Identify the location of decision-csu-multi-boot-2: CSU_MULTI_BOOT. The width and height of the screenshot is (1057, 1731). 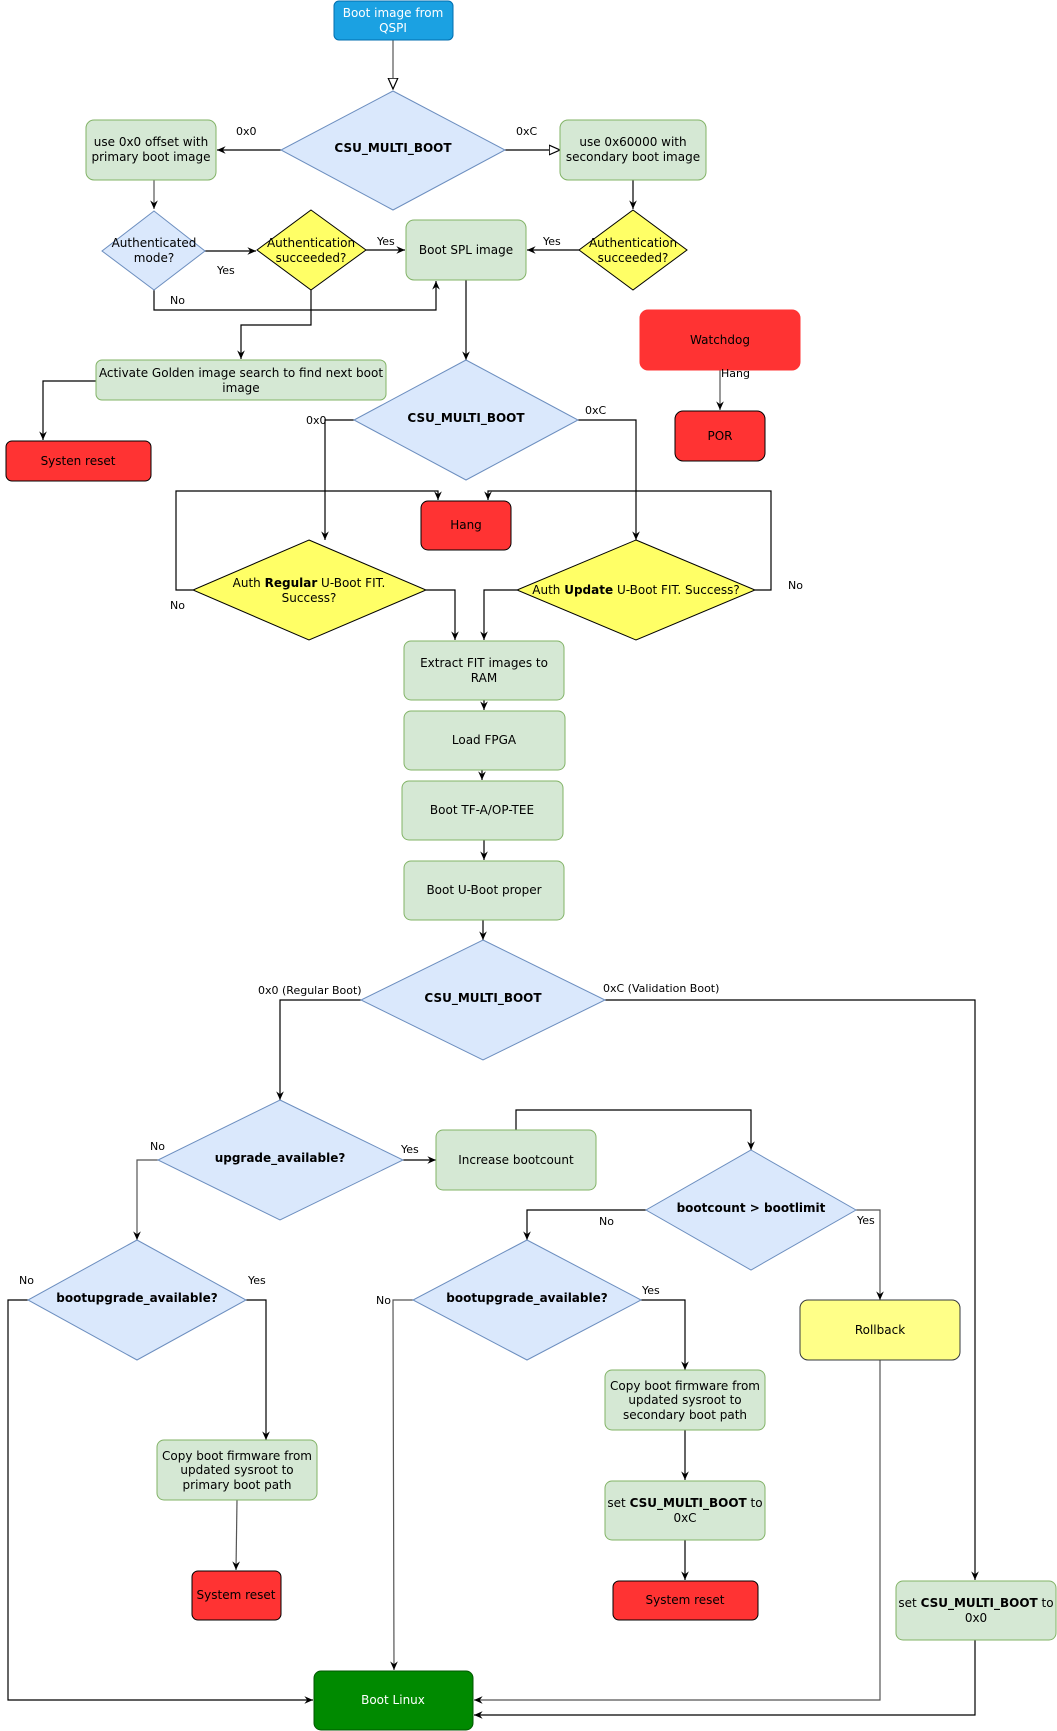
(466, 420).